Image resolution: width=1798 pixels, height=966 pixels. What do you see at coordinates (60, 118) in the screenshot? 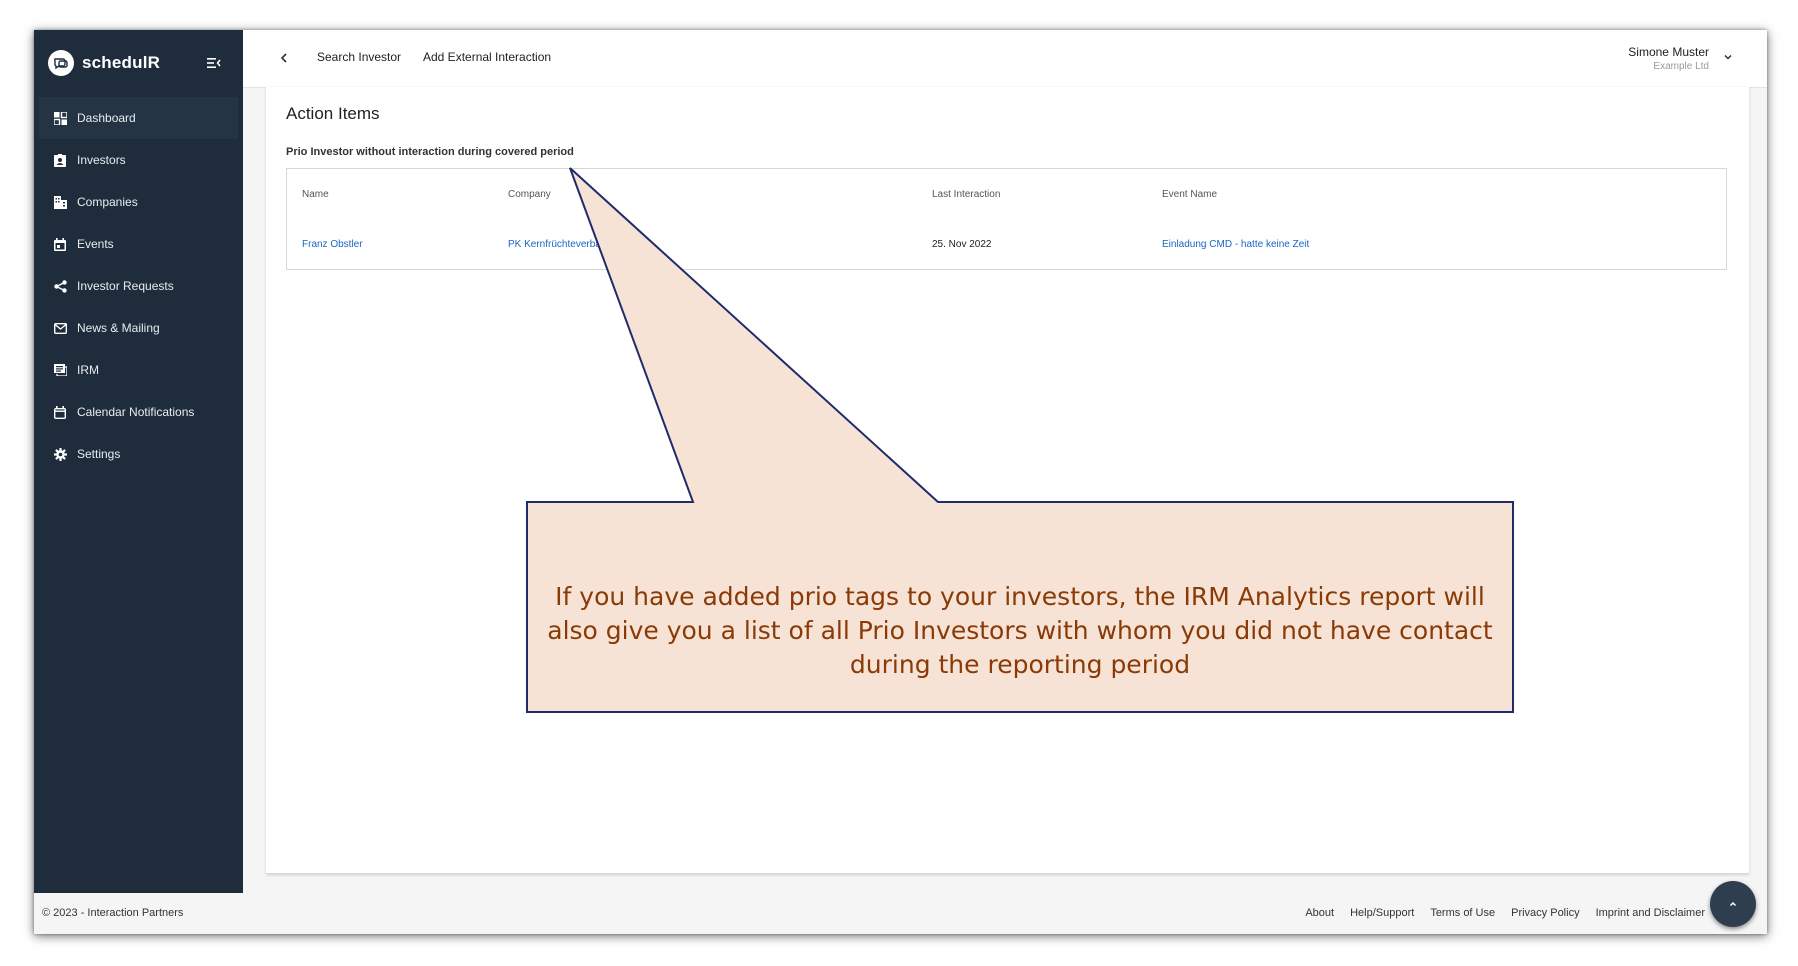
I see `dashboard-icon` at bounding box center [60, 118].